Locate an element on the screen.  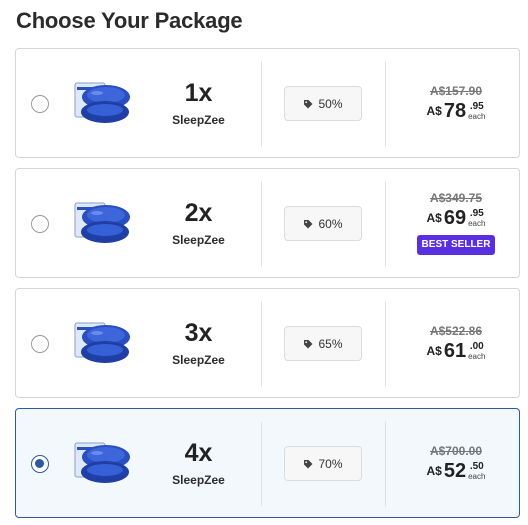
package-quantity: 2x is located at coordinates (198, 213).